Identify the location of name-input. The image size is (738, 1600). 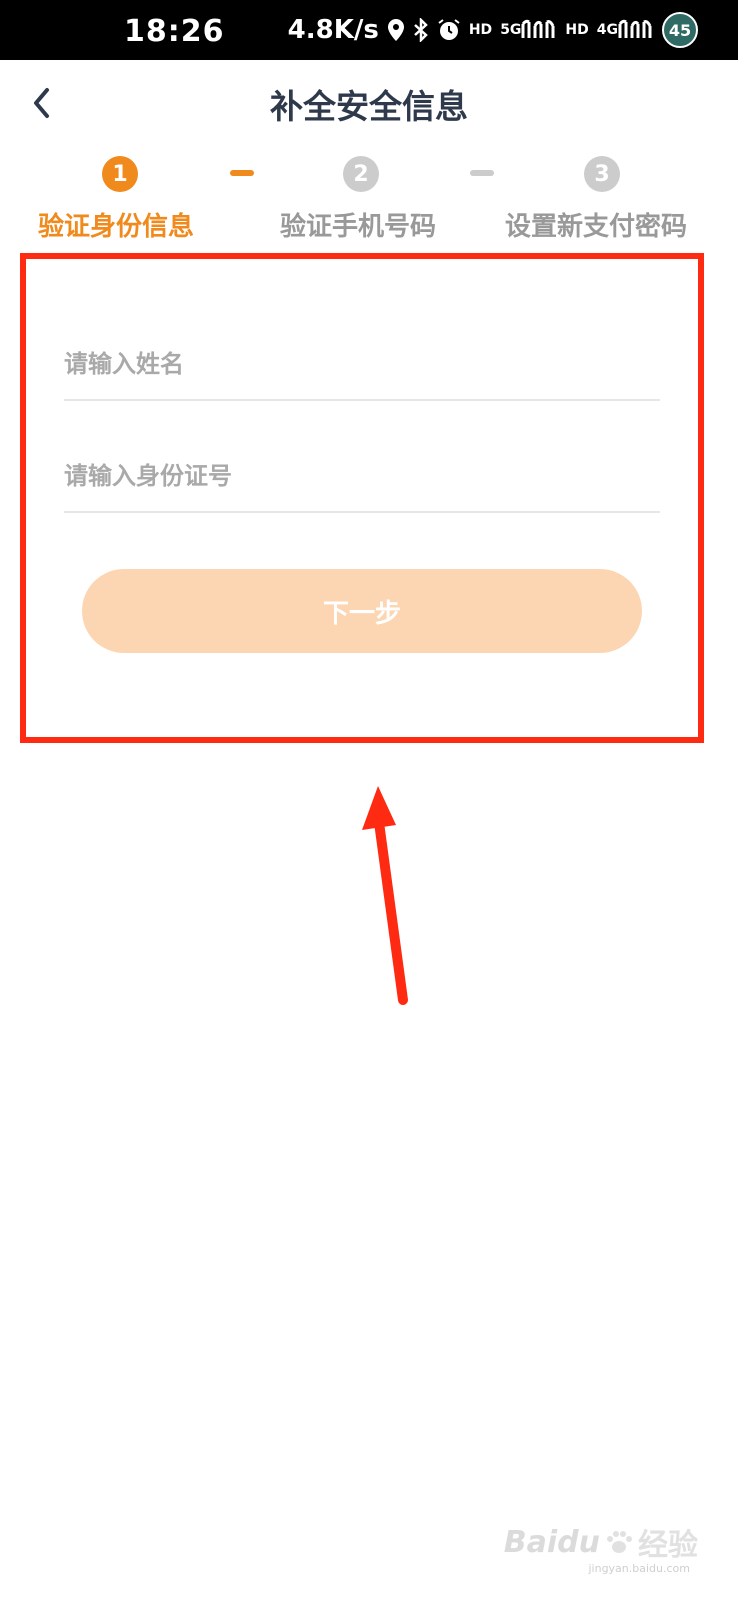
(362, 364).